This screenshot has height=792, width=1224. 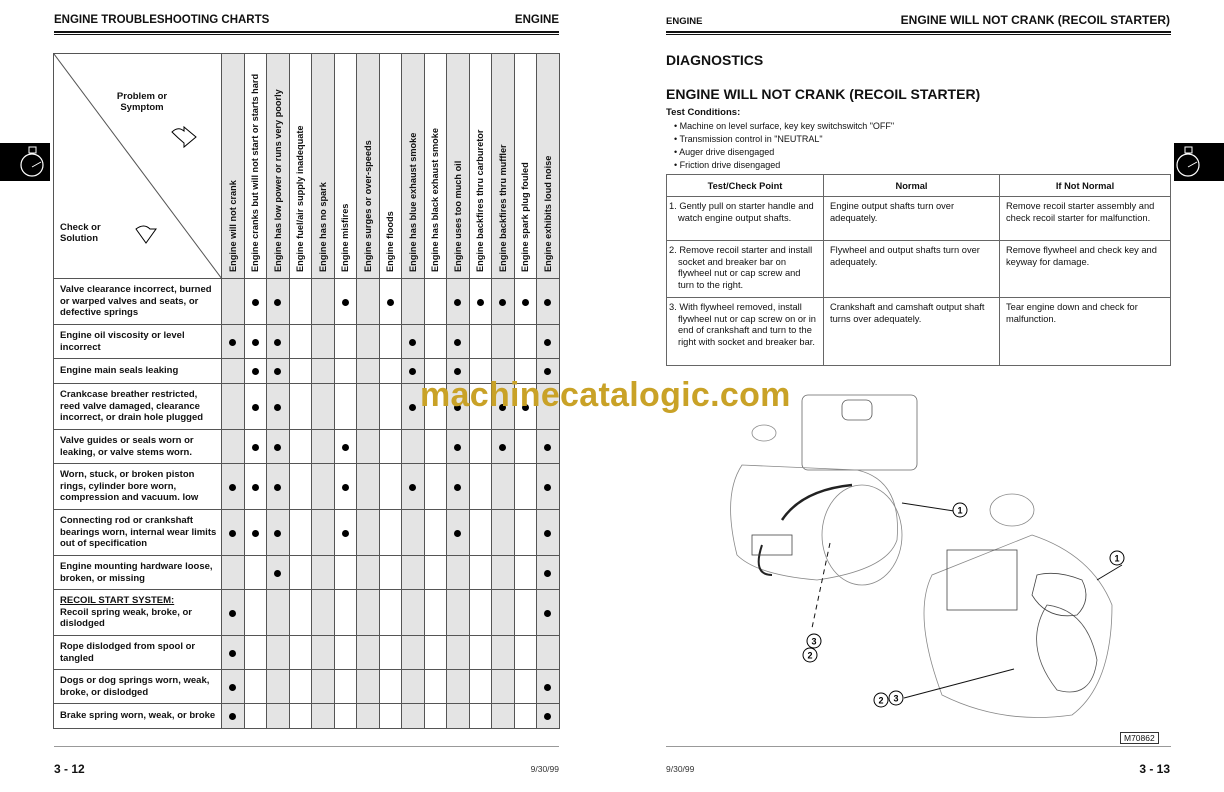 I want to click on section-title: ENGINE WILL NOT CRANK (RECOIL STARTER), so click(x=823, y=94).